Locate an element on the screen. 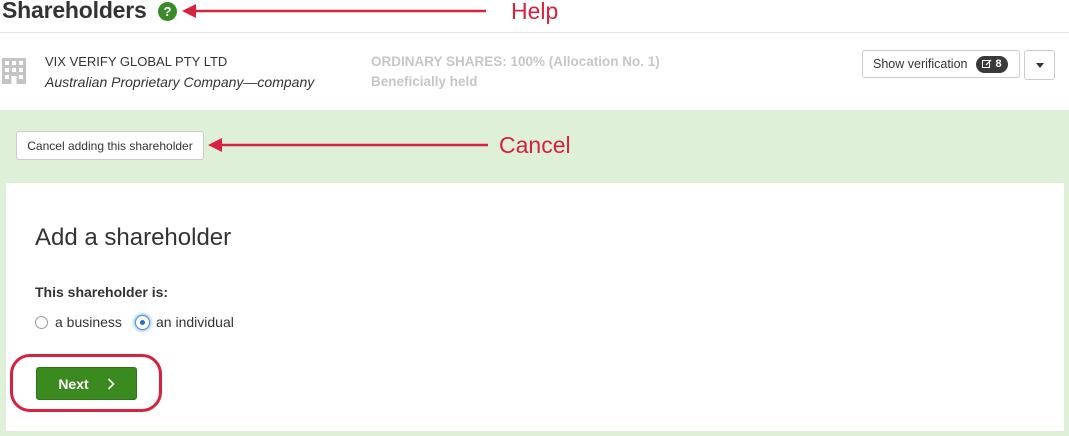 This screenshot has width=1069, height=436. add-shareholder-title: Add a shareholder is located at coordinates (133, 237).